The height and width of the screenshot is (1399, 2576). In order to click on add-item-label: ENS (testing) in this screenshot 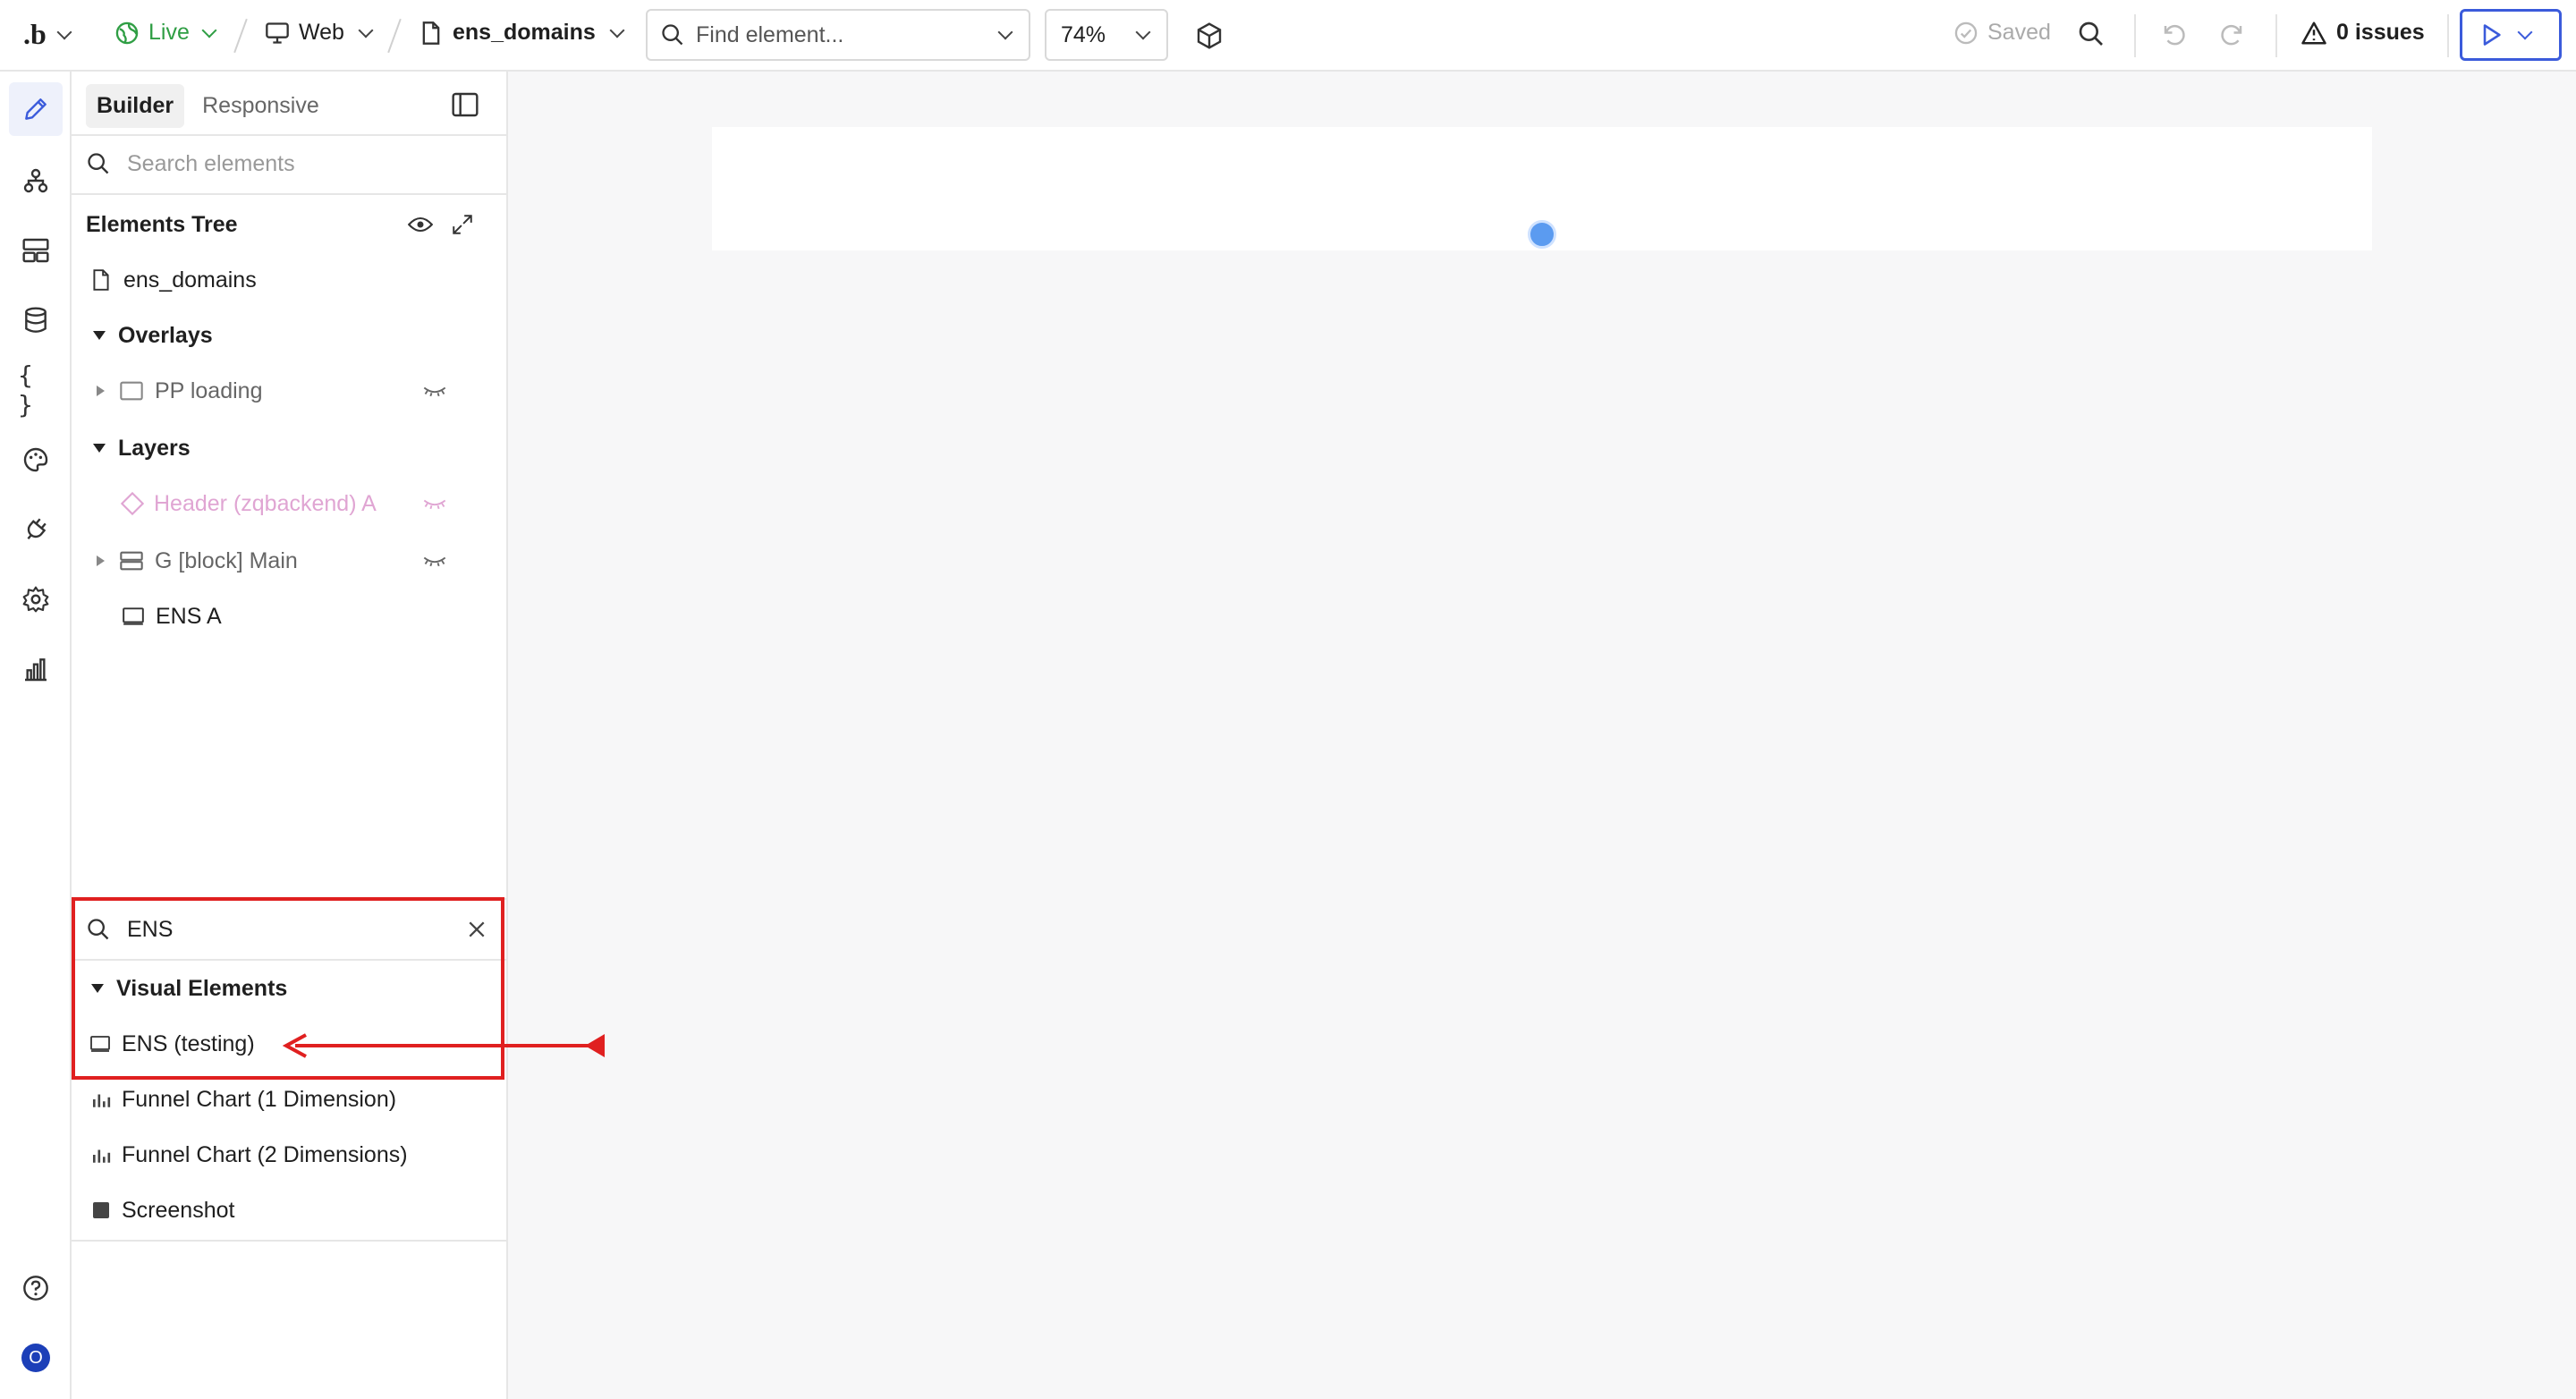, I will do `click(188, 1043)`.